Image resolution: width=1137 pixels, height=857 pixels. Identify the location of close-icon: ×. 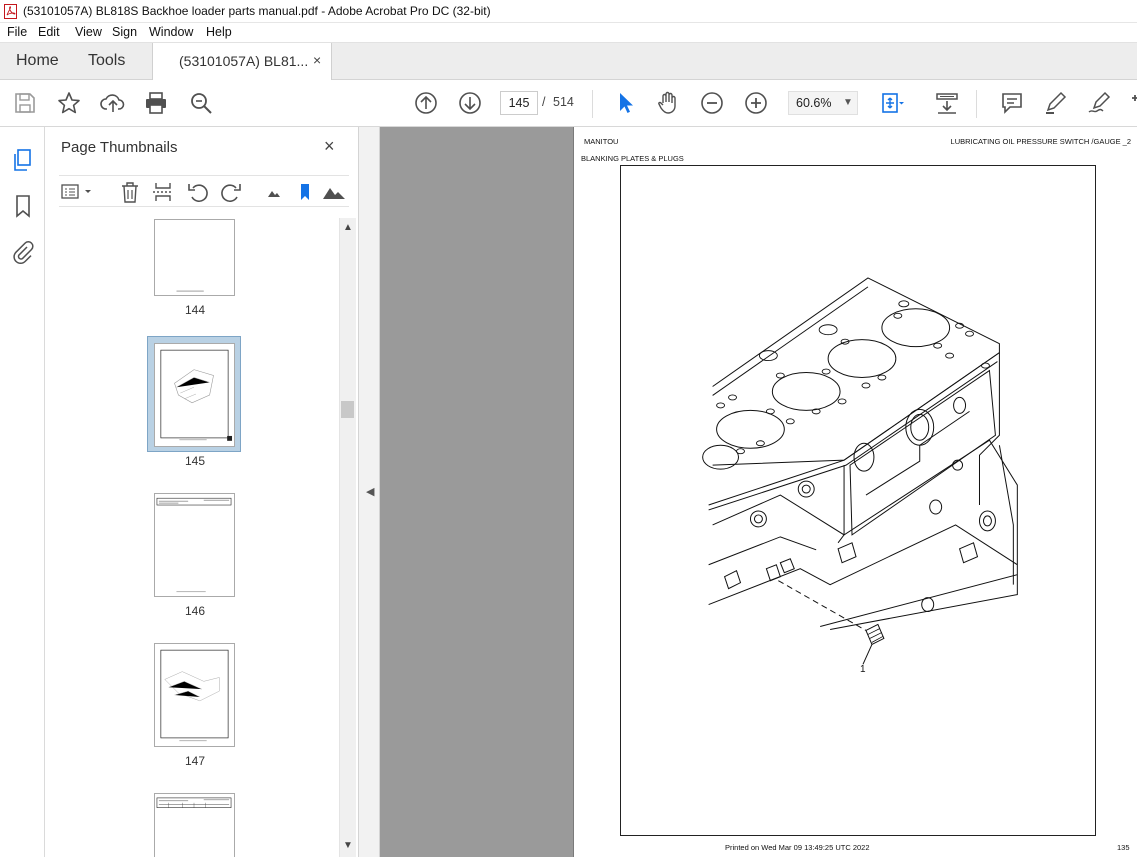
(329, 146).